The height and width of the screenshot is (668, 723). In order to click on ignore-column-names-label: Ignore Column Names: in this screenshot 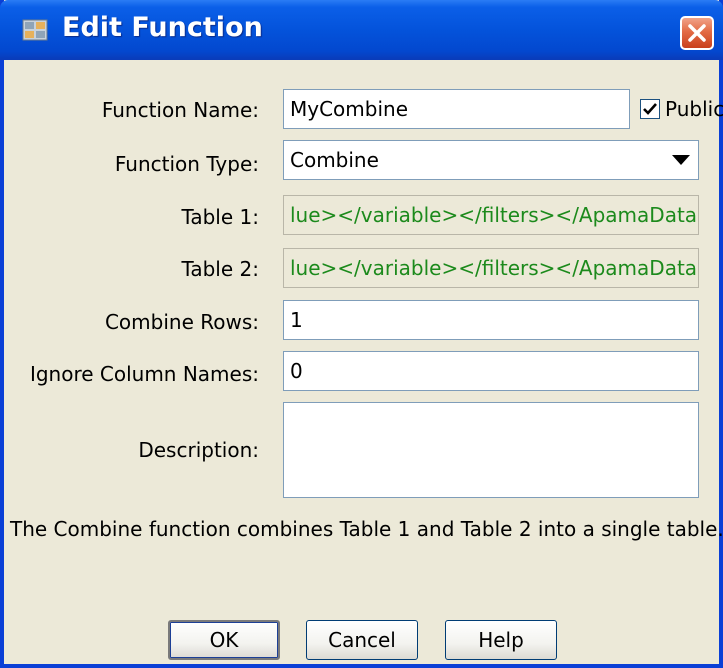, I will do `click(144, 374)`.